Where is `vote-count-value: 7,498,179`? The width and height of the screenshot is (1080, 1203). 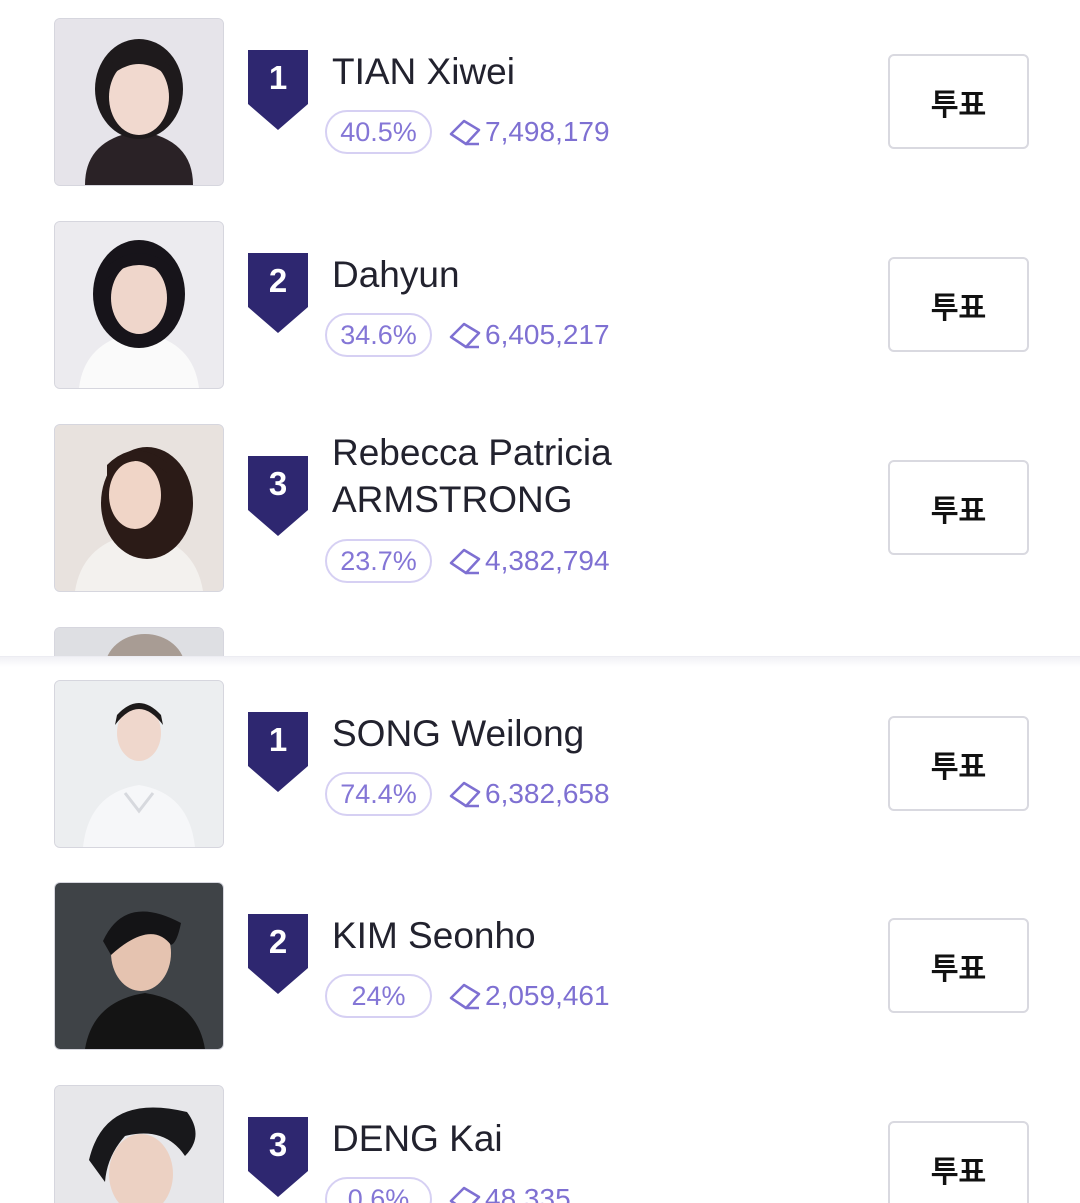 vote-count-value: 7,498,179 is located at coordinates (547, 131).